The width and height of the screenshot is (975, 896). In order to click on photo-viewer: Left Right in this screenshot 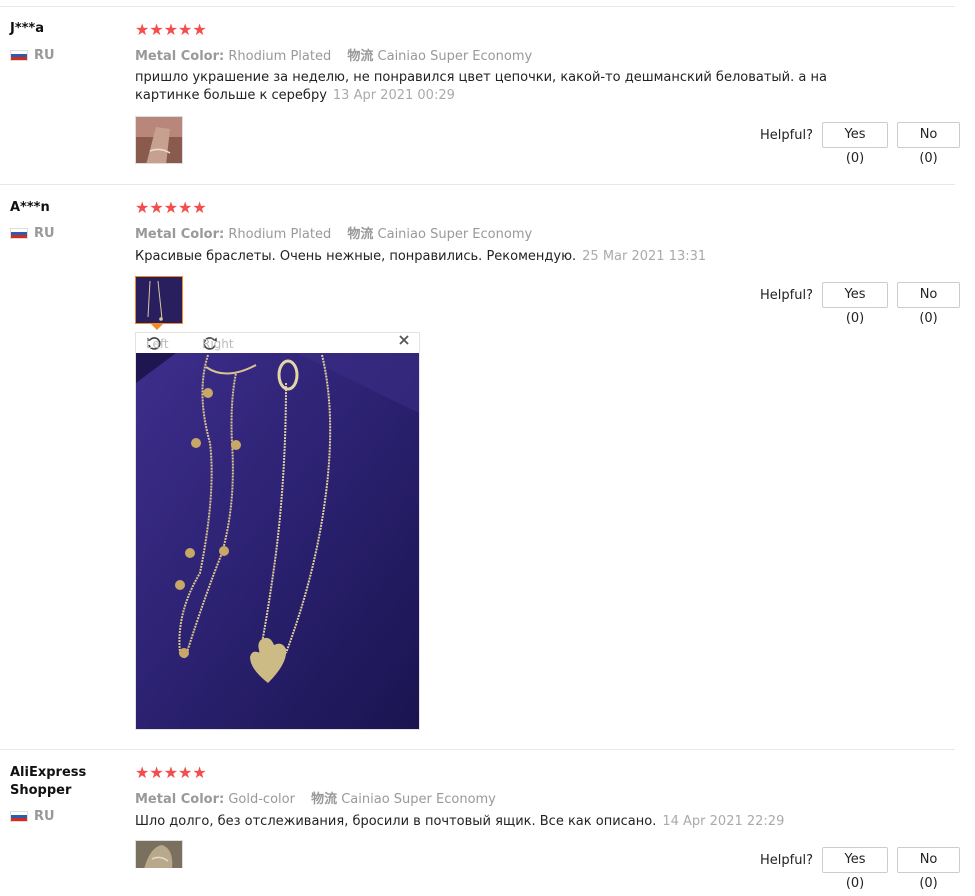, I will do `click(277, 531)`.